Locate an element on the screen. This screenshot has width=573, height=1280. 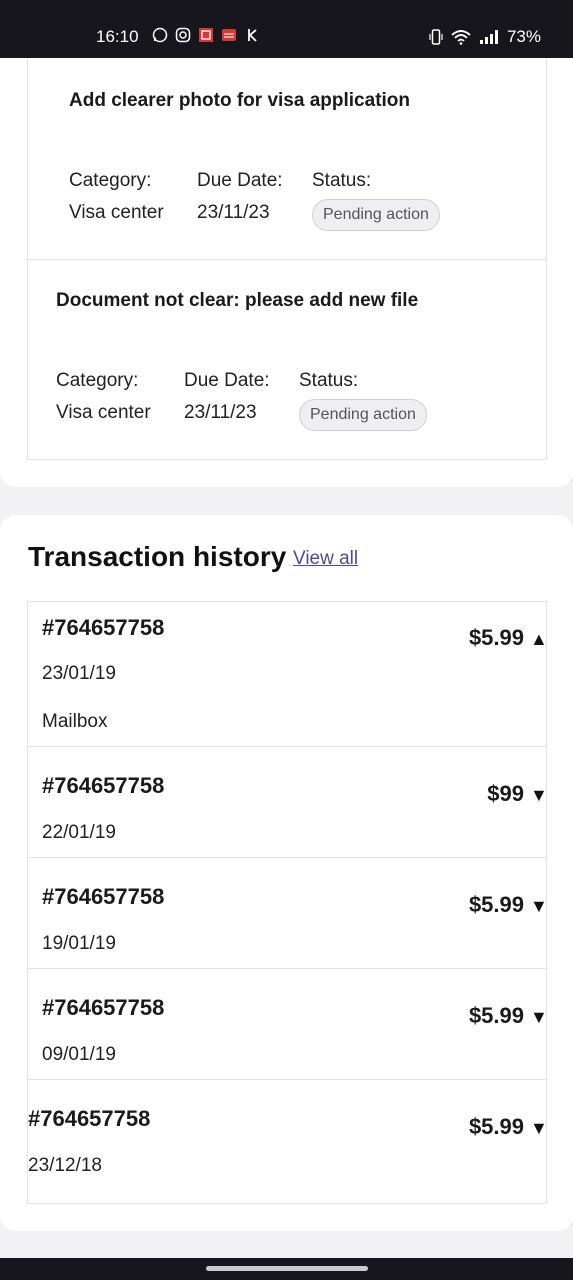
transaction-date: 23/12/18 is located at coordinates (65, 1165).